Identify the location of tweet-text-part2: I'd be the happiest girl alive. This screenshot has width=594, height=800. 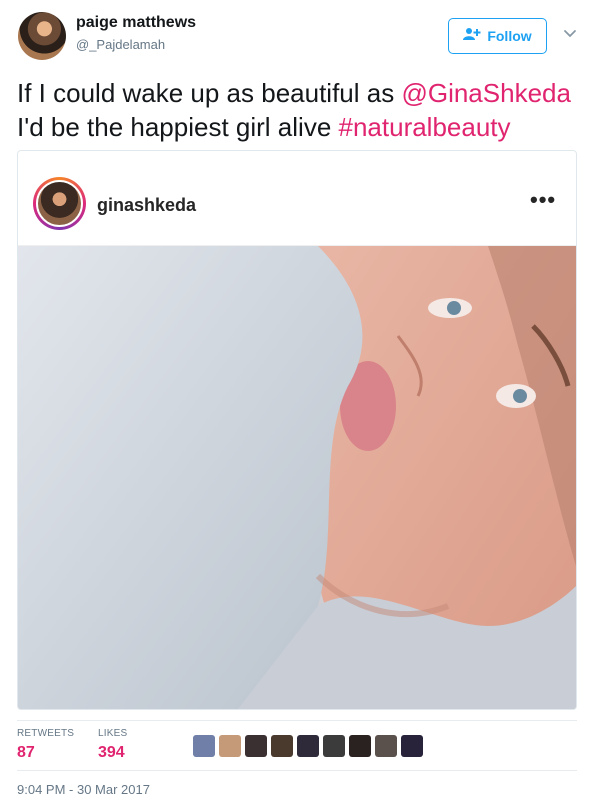
(178, 127).